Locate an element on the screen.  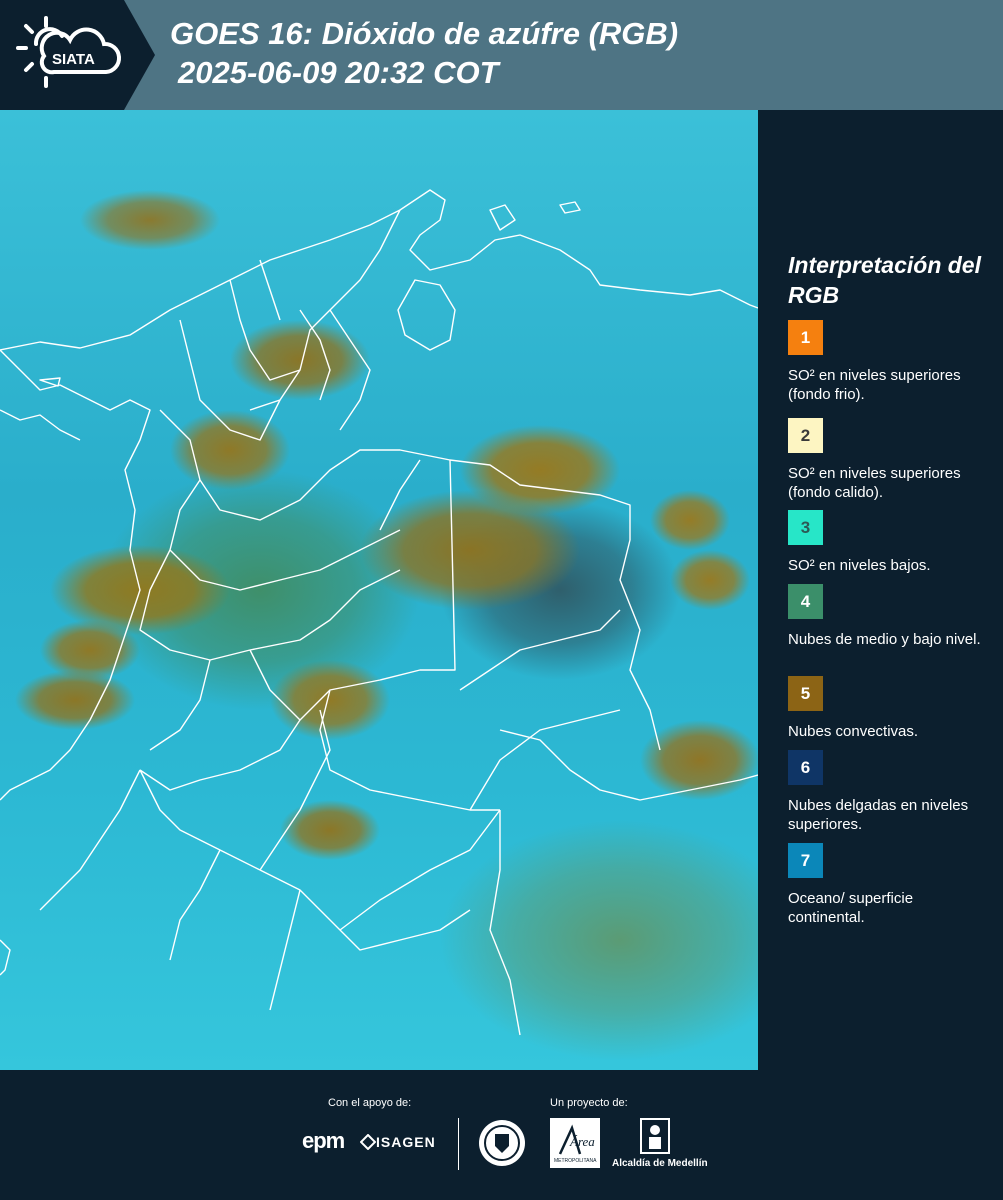
legend-item-5: 5 Nubes convectivas. is located at coordinates (885, 708).